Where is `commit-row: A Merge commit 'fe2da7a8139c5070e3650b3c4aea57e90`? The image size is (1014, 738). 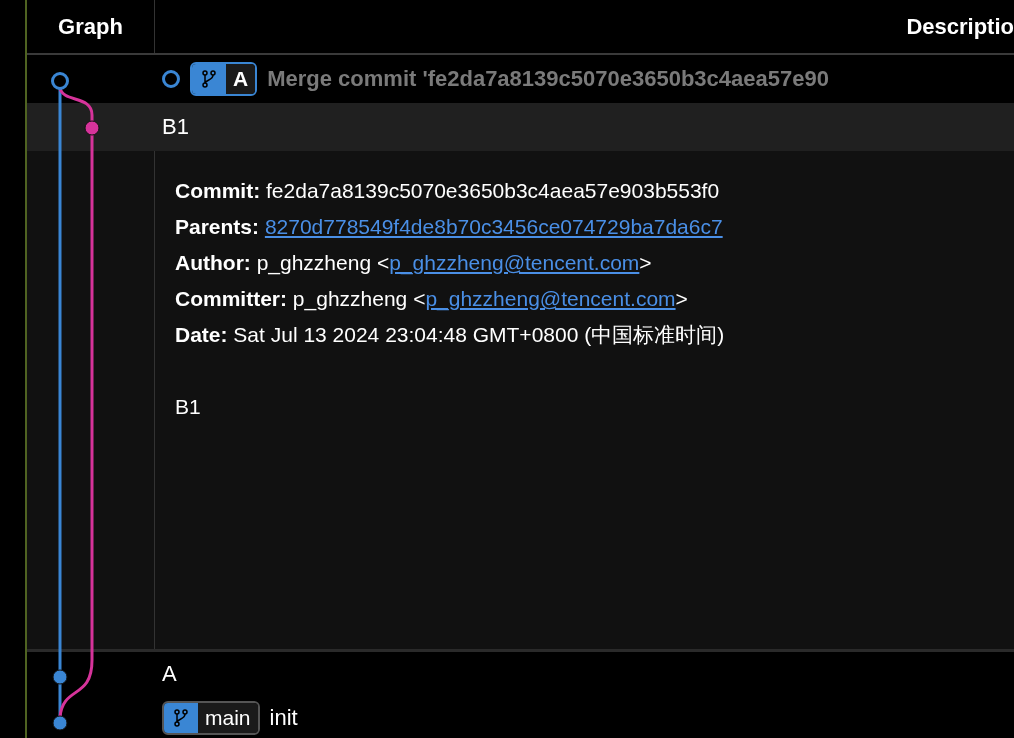
commit-row: A Merge commit 'fe2da7a8139c5070e3650b3c4aea57e90 is located at coordinates (520, 79).